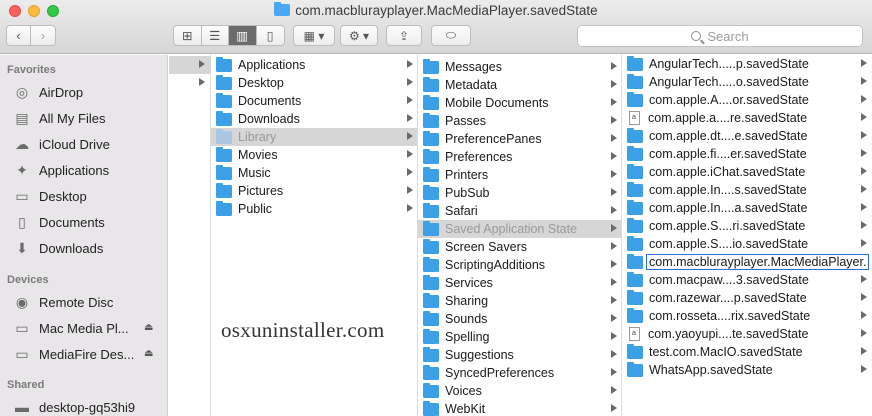  What do you see at coordinates (188, 35) in the screenshot?
I see `view-mode-button: ⊞` at bounding box center [188, 35].